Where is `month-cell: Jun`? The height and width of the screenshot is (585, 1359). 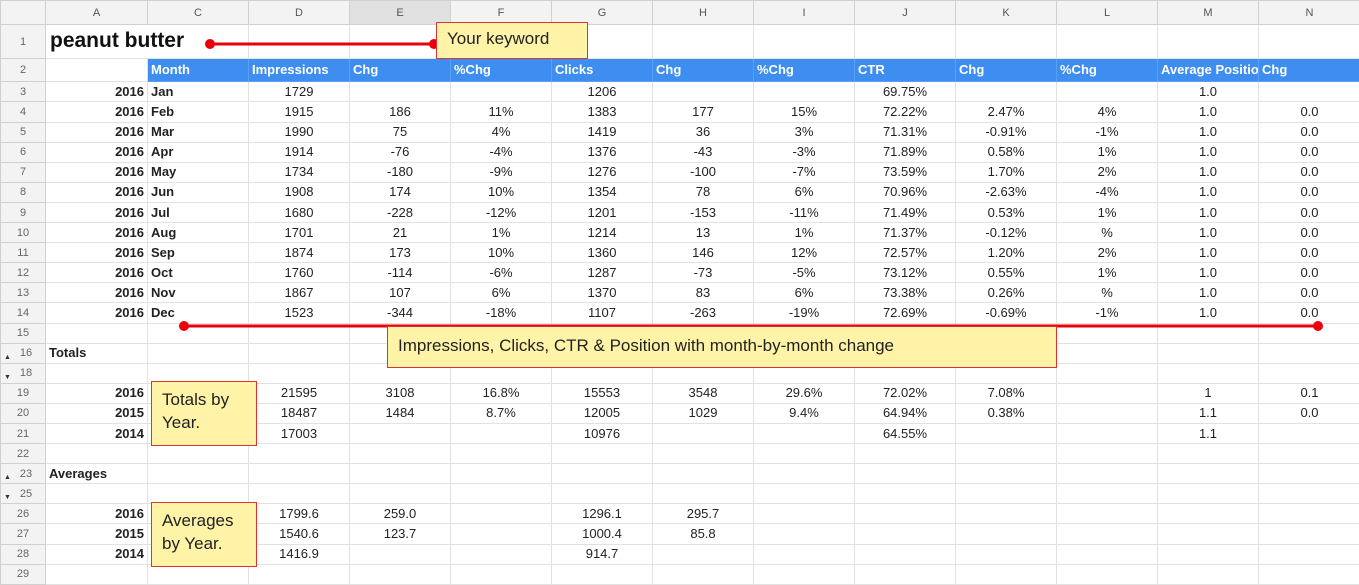
month-cell: Jun is located at coordinates (198, 192).